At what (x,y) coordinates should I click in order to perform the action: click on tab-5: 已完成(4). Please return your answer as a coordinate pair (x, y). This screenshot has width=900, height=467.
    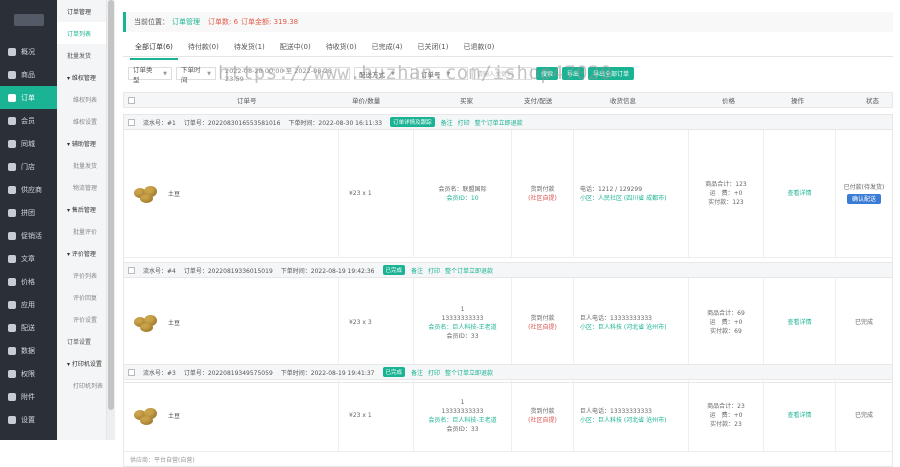
    Looking at the image, I should click on (387, 50).